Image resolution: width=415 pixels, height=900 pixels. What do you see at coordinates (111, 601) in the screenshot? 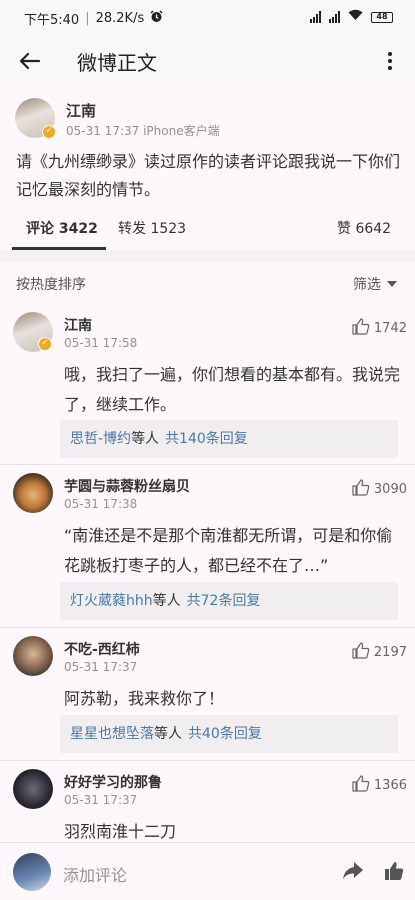
I see `reply-author-link: 灯火葳蕤hhh` at bounding box center [111, 601].